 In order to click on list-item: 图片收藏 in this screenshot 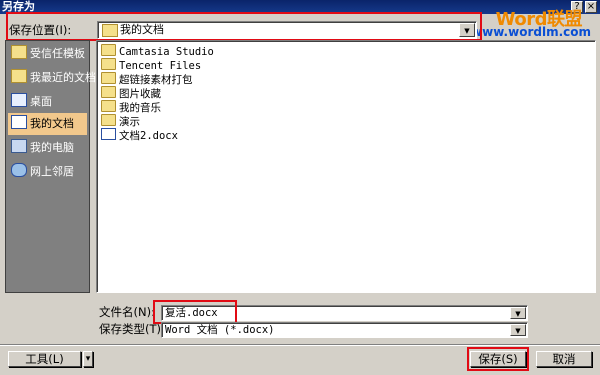, I will do `click(131, 93)`.